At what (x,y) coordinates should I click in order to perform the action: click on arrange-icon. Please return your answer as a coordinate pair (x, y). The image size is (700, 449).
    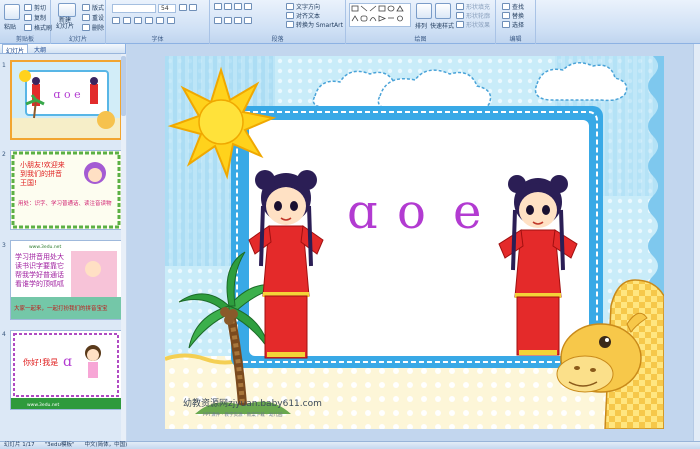
    Looking at the image, I should click on (424, 11).